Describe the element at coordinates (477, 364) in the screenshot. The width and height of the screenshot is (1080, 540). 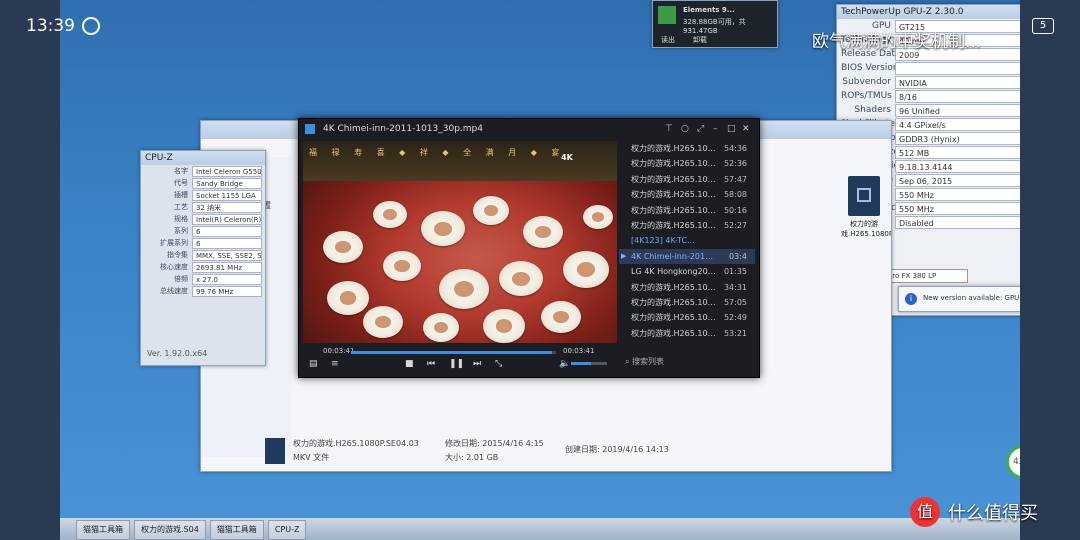
I see `next-icon: ⏭` at that location.